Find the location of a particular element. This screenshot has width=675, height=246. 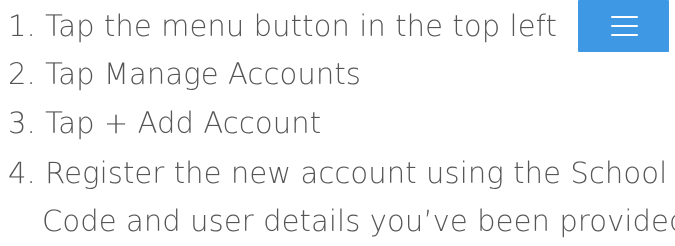

hamburger-menu-icon is located at coordinates (624, 17).